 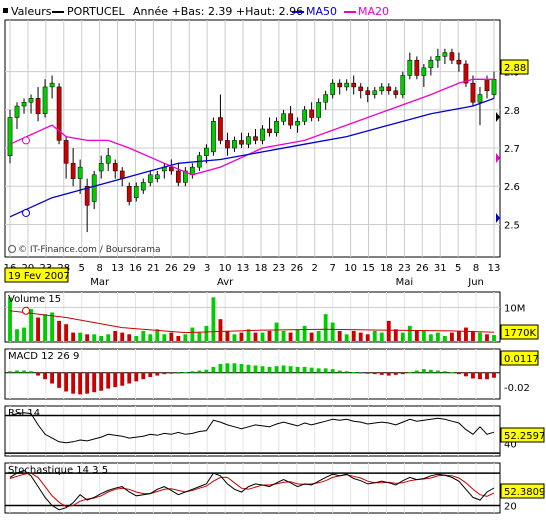 I want to click on xtick-day-21: 18, so click(x=386, y=268).